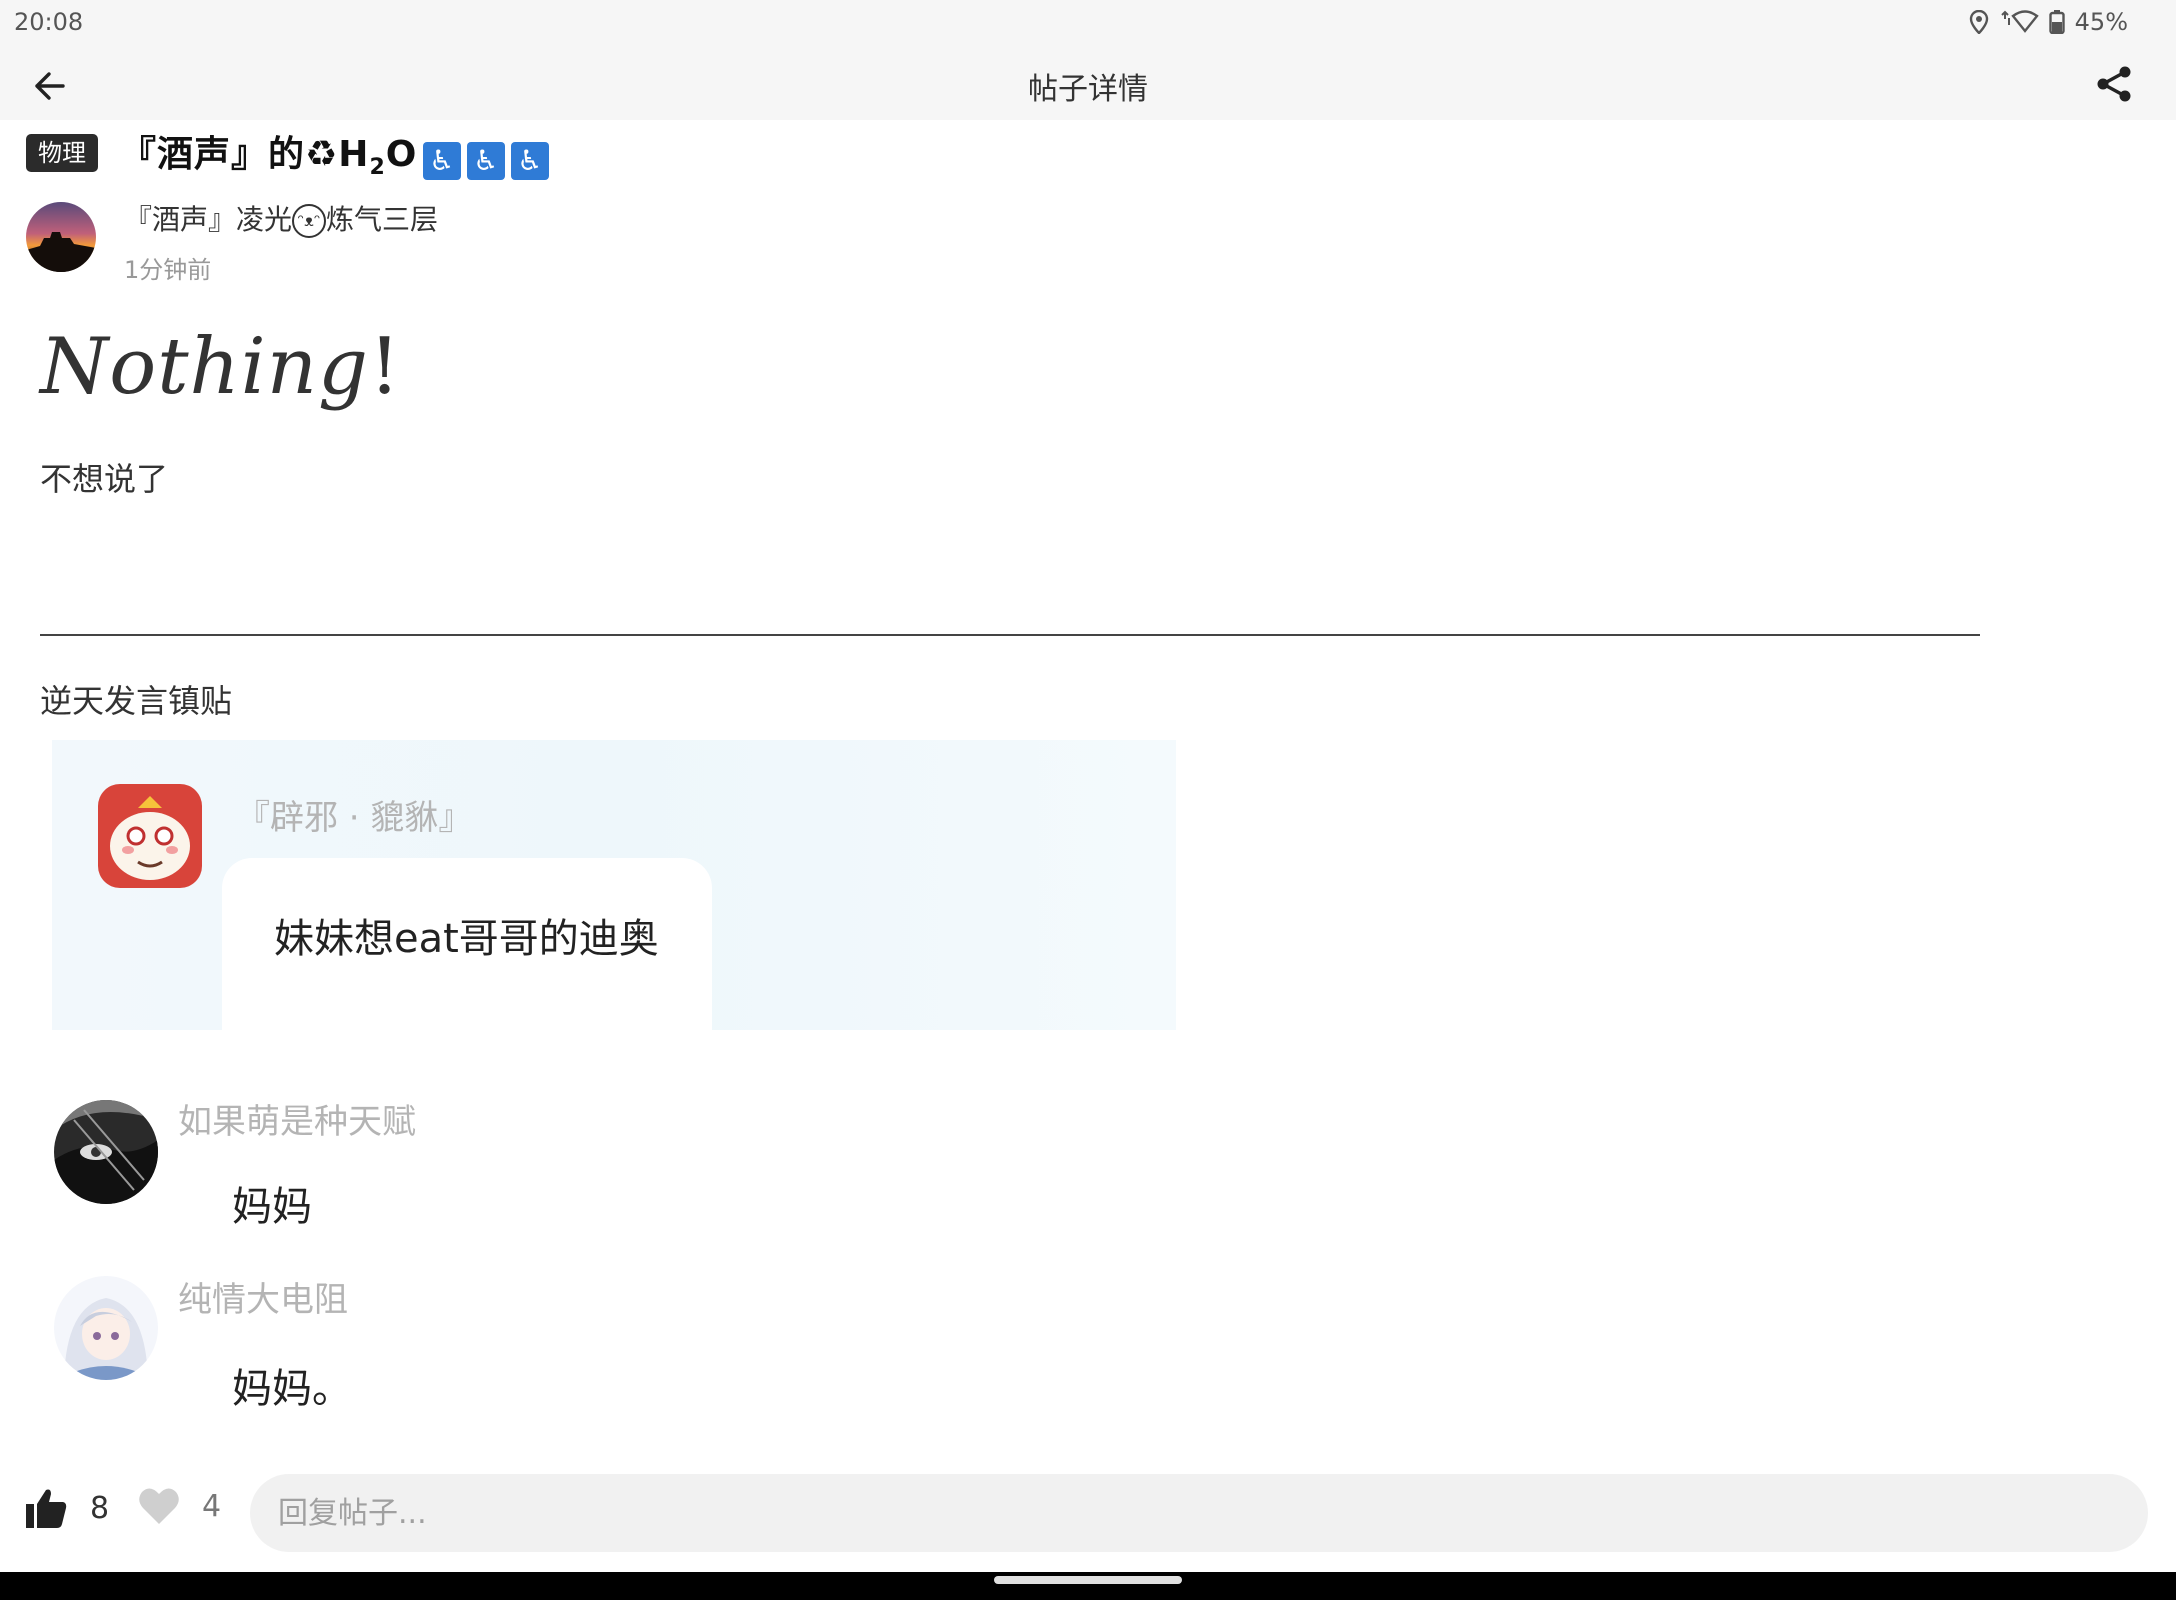 This screenshot has height=1600, width=2176. What do you see at coordinates (467, 944) in the screenshot?
I see `chat-message: 妹妹想eat哥哥的迪奥` at bounding box center [467, 944].